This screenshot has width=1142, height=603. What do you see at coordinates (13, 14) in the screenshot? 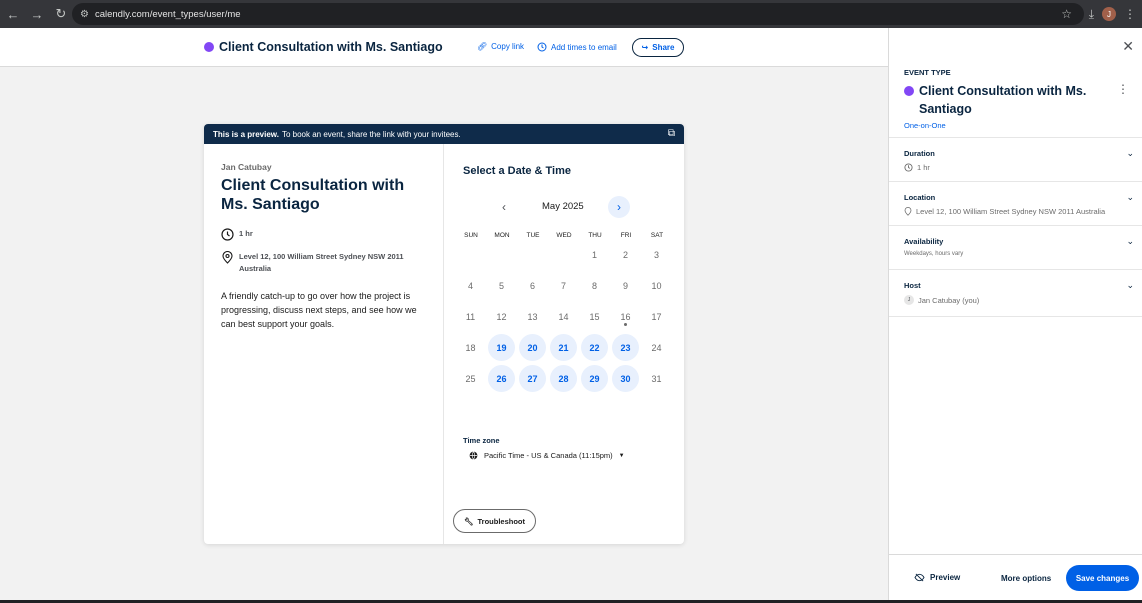
I see `back-icon: ←` at bounding box center [13, 14].